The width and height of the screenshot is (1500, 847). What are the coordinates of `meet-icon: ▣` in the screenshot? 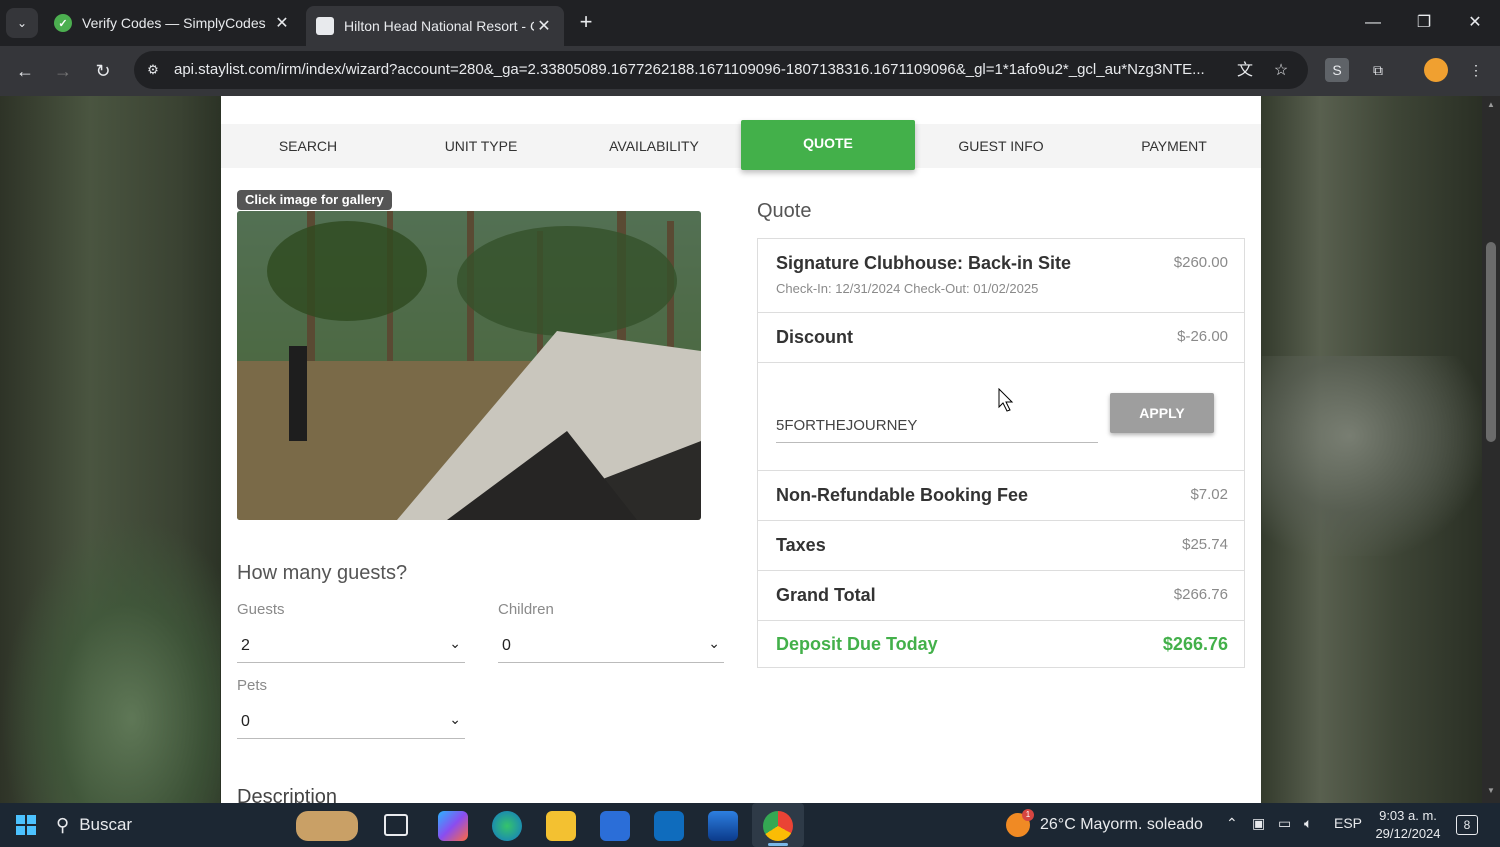 It's located at (1258, 823).